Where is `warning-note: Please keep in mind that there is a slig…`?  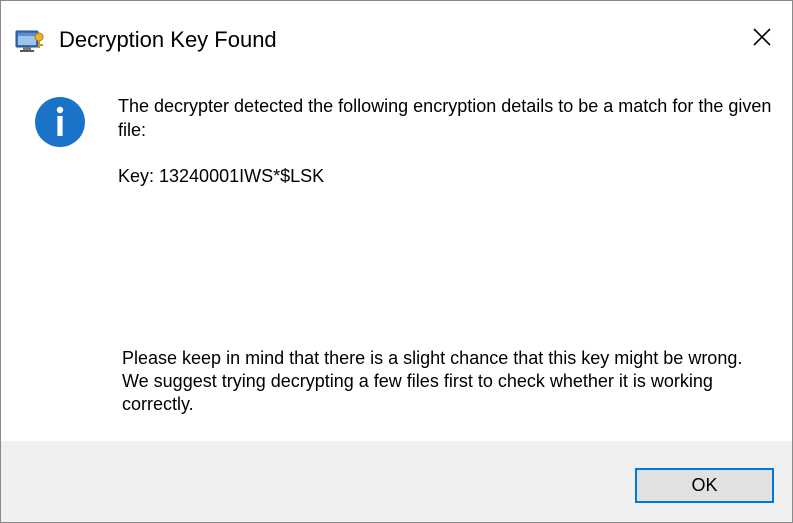
warning-note: Please keep in mind that there is a slig… is located at coordinates (432, 381).